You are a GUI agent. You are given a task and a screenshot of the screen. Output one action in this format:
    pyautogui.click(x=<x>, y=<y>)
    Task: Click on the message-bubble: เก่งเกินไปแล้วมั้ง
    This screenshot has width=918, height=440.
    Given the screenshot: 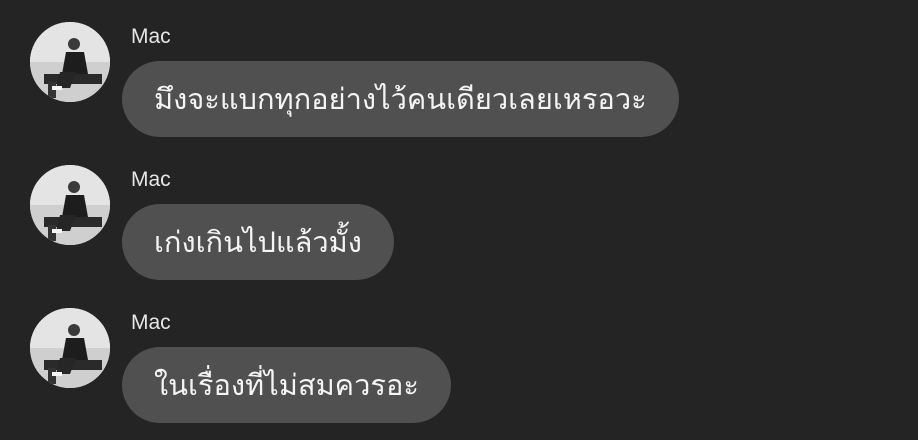 What is the action you would take?
    pyautogui.click(x=258, y=242)
    